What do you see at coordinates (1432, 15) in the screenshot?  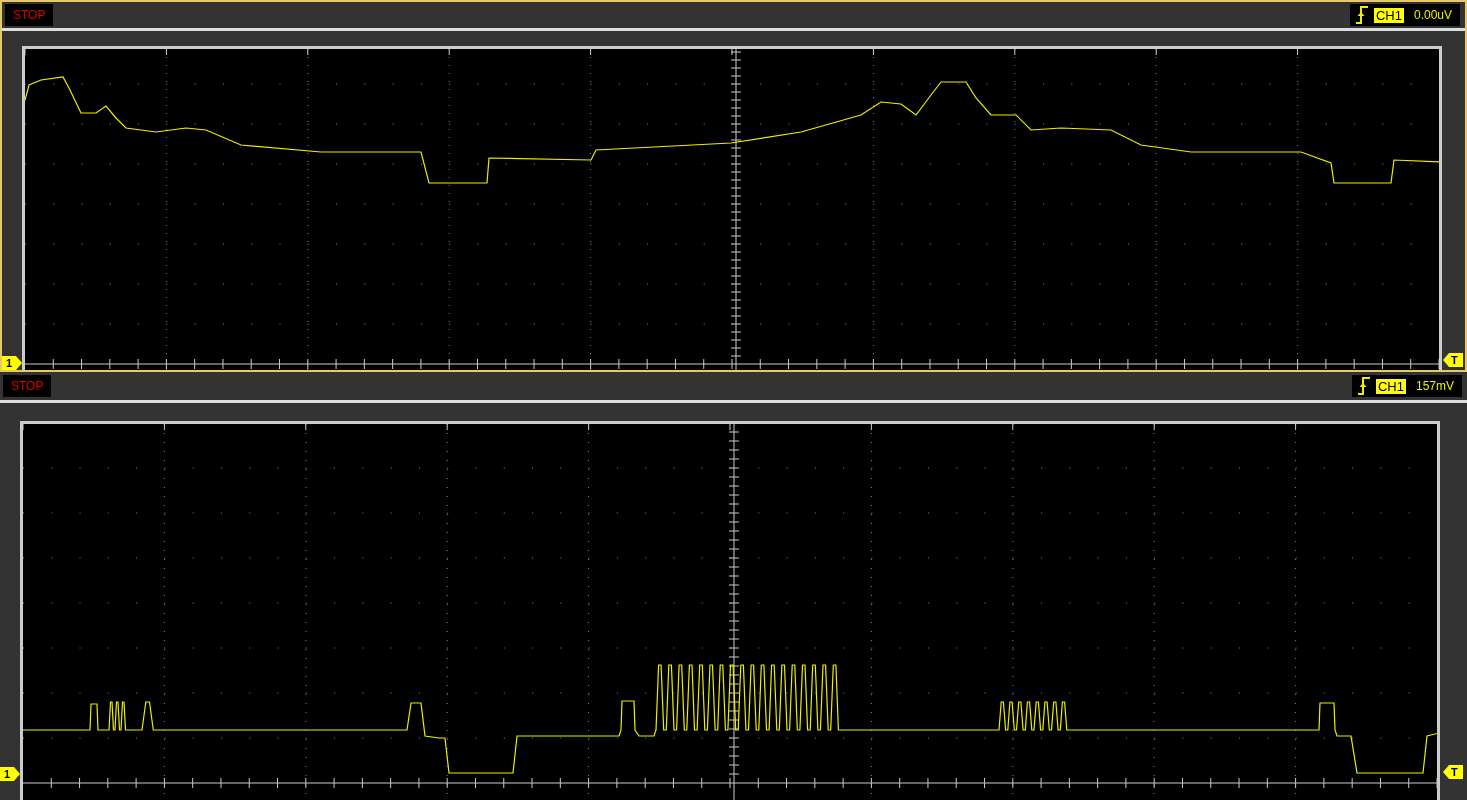 I see `trigger-level: 0.00uV` at bounding box center [1432, 15].